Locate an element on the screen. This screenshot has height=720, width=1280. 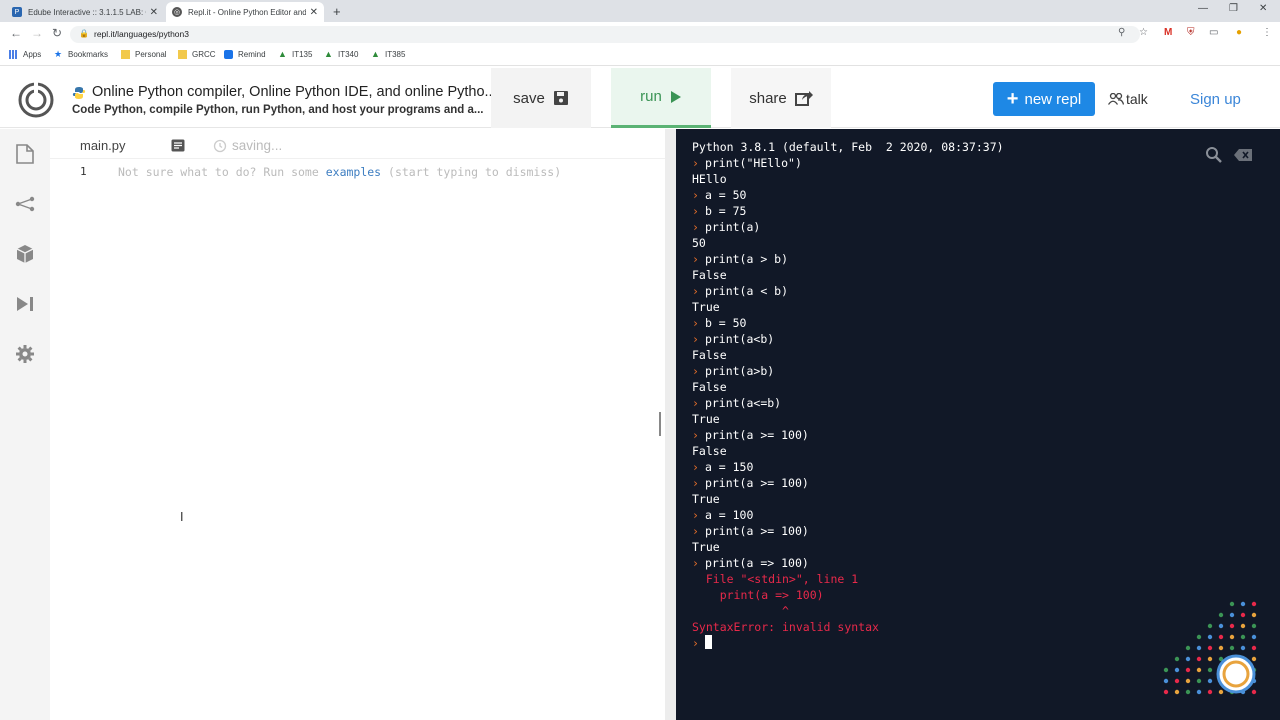
extension-icon: ▭ is located at coordinates (1213, 32).